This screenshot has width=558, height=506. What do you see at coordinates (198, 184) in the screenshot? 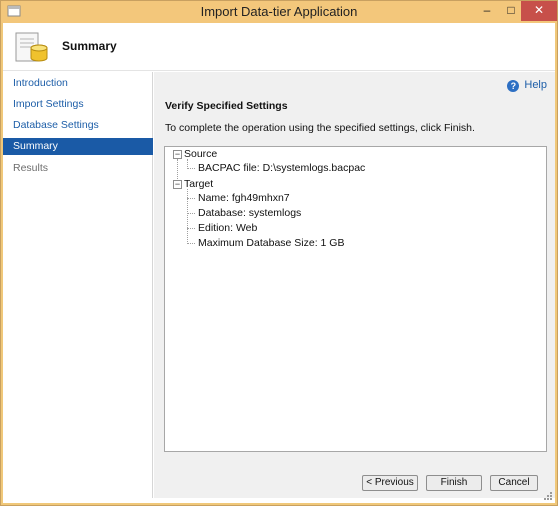
I see `tree-node-target: Target` at bounding box center [198, 184].